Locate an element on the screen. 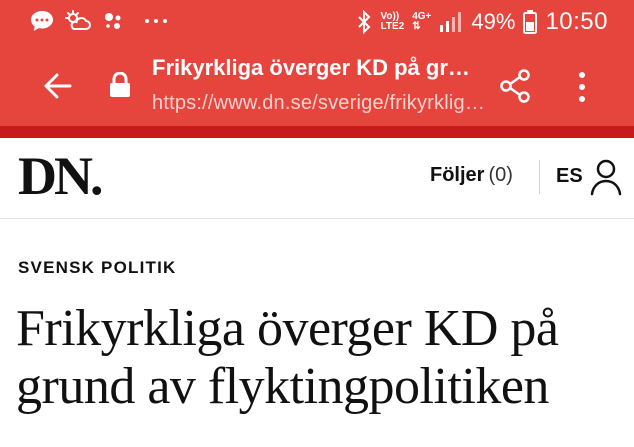 This screenshot has height=447, width=634. follow-button: Följer (0) is located at coordinates (471, 175).